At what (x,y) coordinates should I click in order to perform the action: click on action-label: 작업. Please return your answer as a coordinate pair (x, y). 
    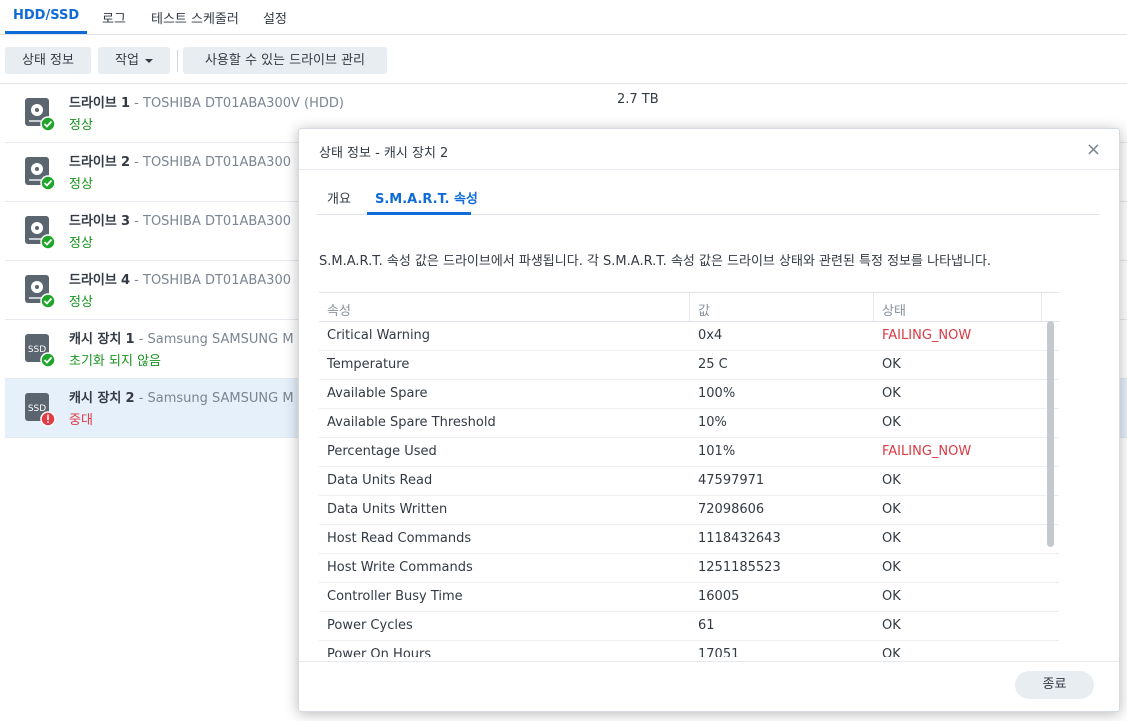
    Looking at the image, I should click on (127, 60).